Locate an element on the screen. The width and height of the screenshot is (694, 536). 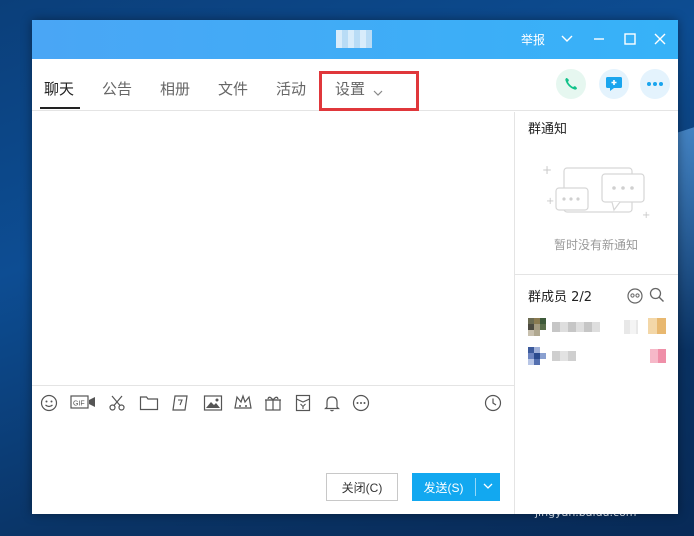
chevron-down-icon is located at coordinates (567, 39).